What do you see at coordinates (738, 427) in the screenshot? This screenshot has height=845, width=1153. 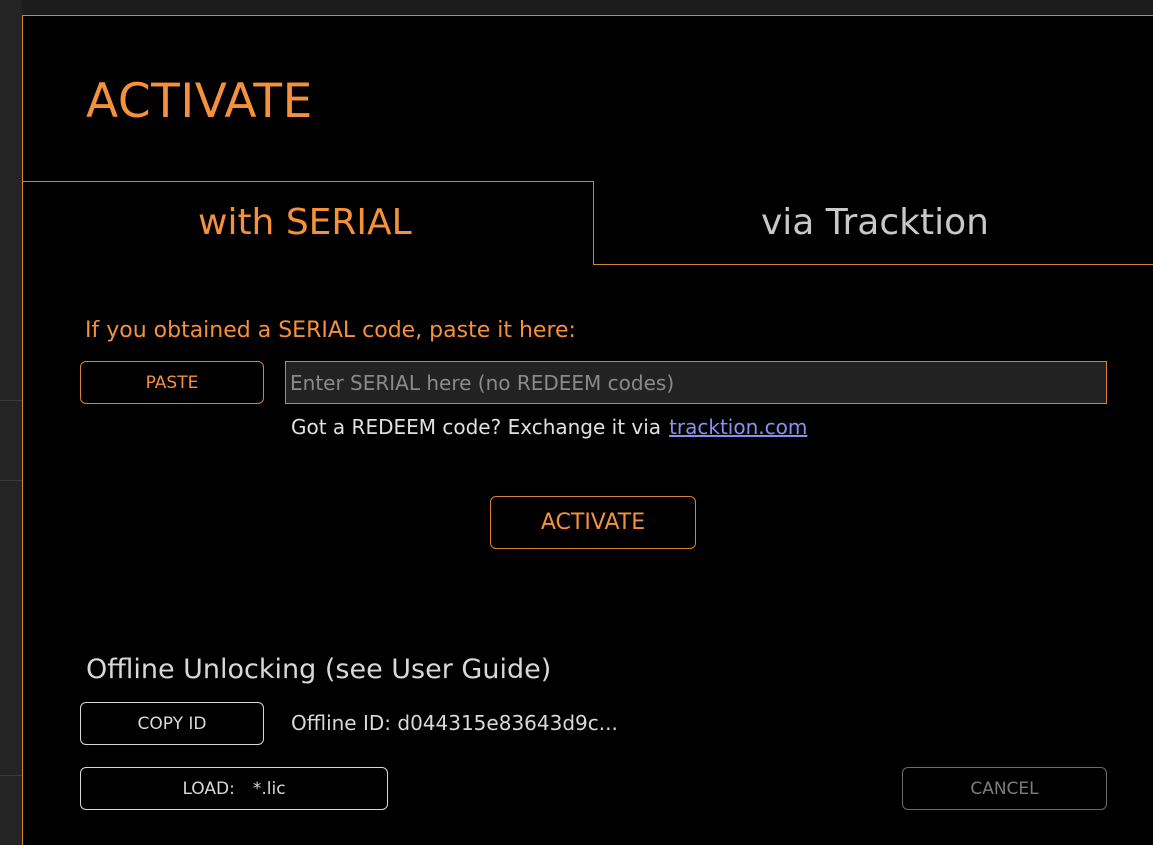 I see `tracktion-link: tracktion.com` at bounding box center [738, 427].